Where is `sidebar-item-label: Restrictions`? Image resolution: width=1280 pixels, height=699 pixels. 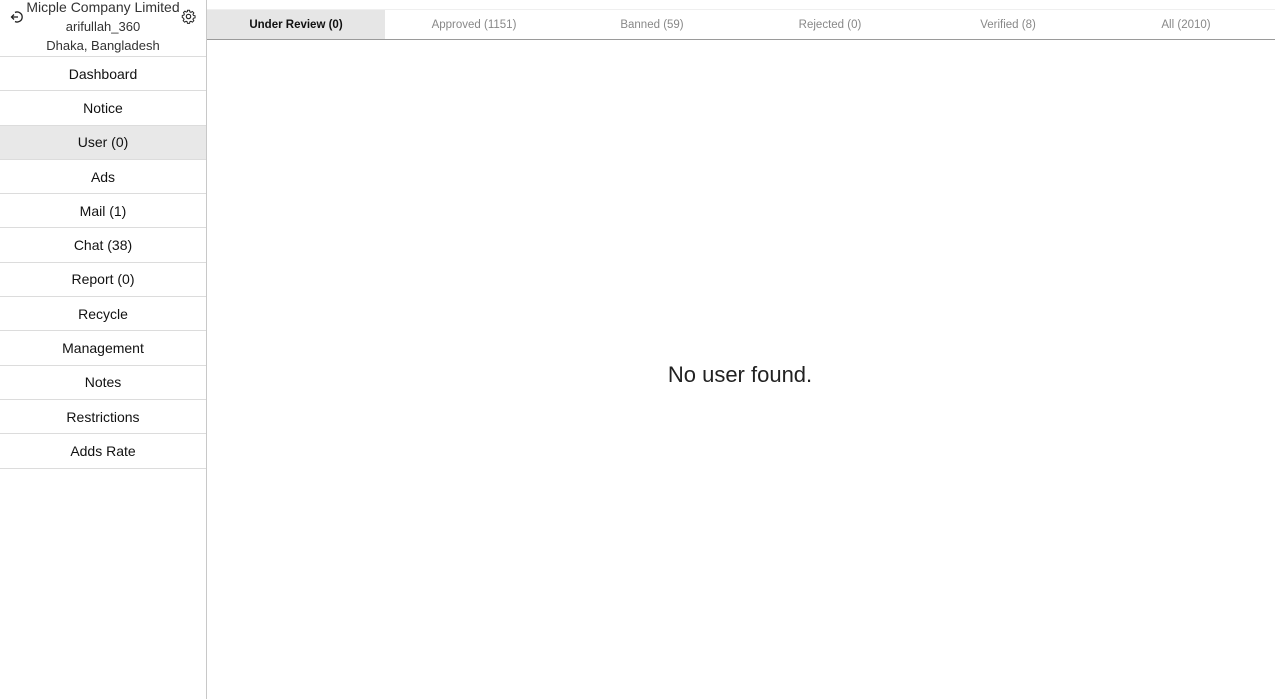
sidebar-item-label: Restrictions is located at coordinates (103, 416).